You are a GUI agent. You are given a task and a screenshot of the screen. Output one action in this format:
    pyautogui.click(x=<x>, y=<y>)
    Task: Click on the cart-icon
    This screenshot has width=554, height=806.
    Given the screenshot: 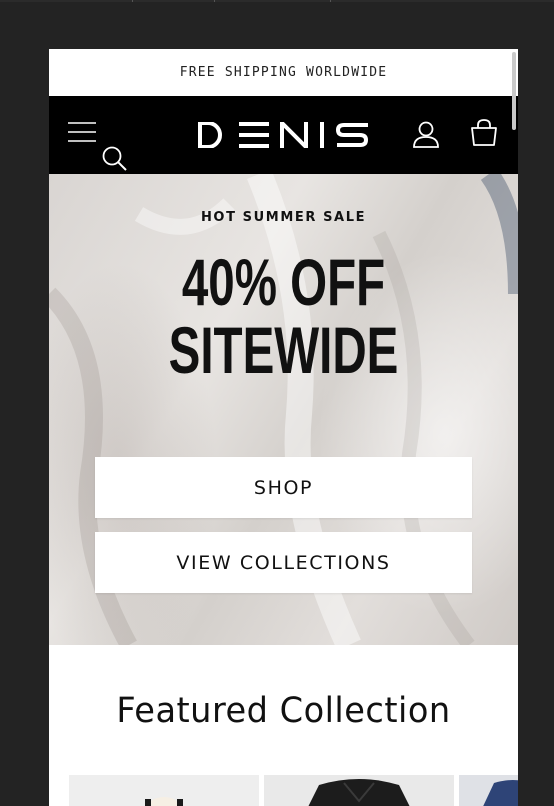 What is the action you would take?
    pyautogui.click(x=484, y=133)
    